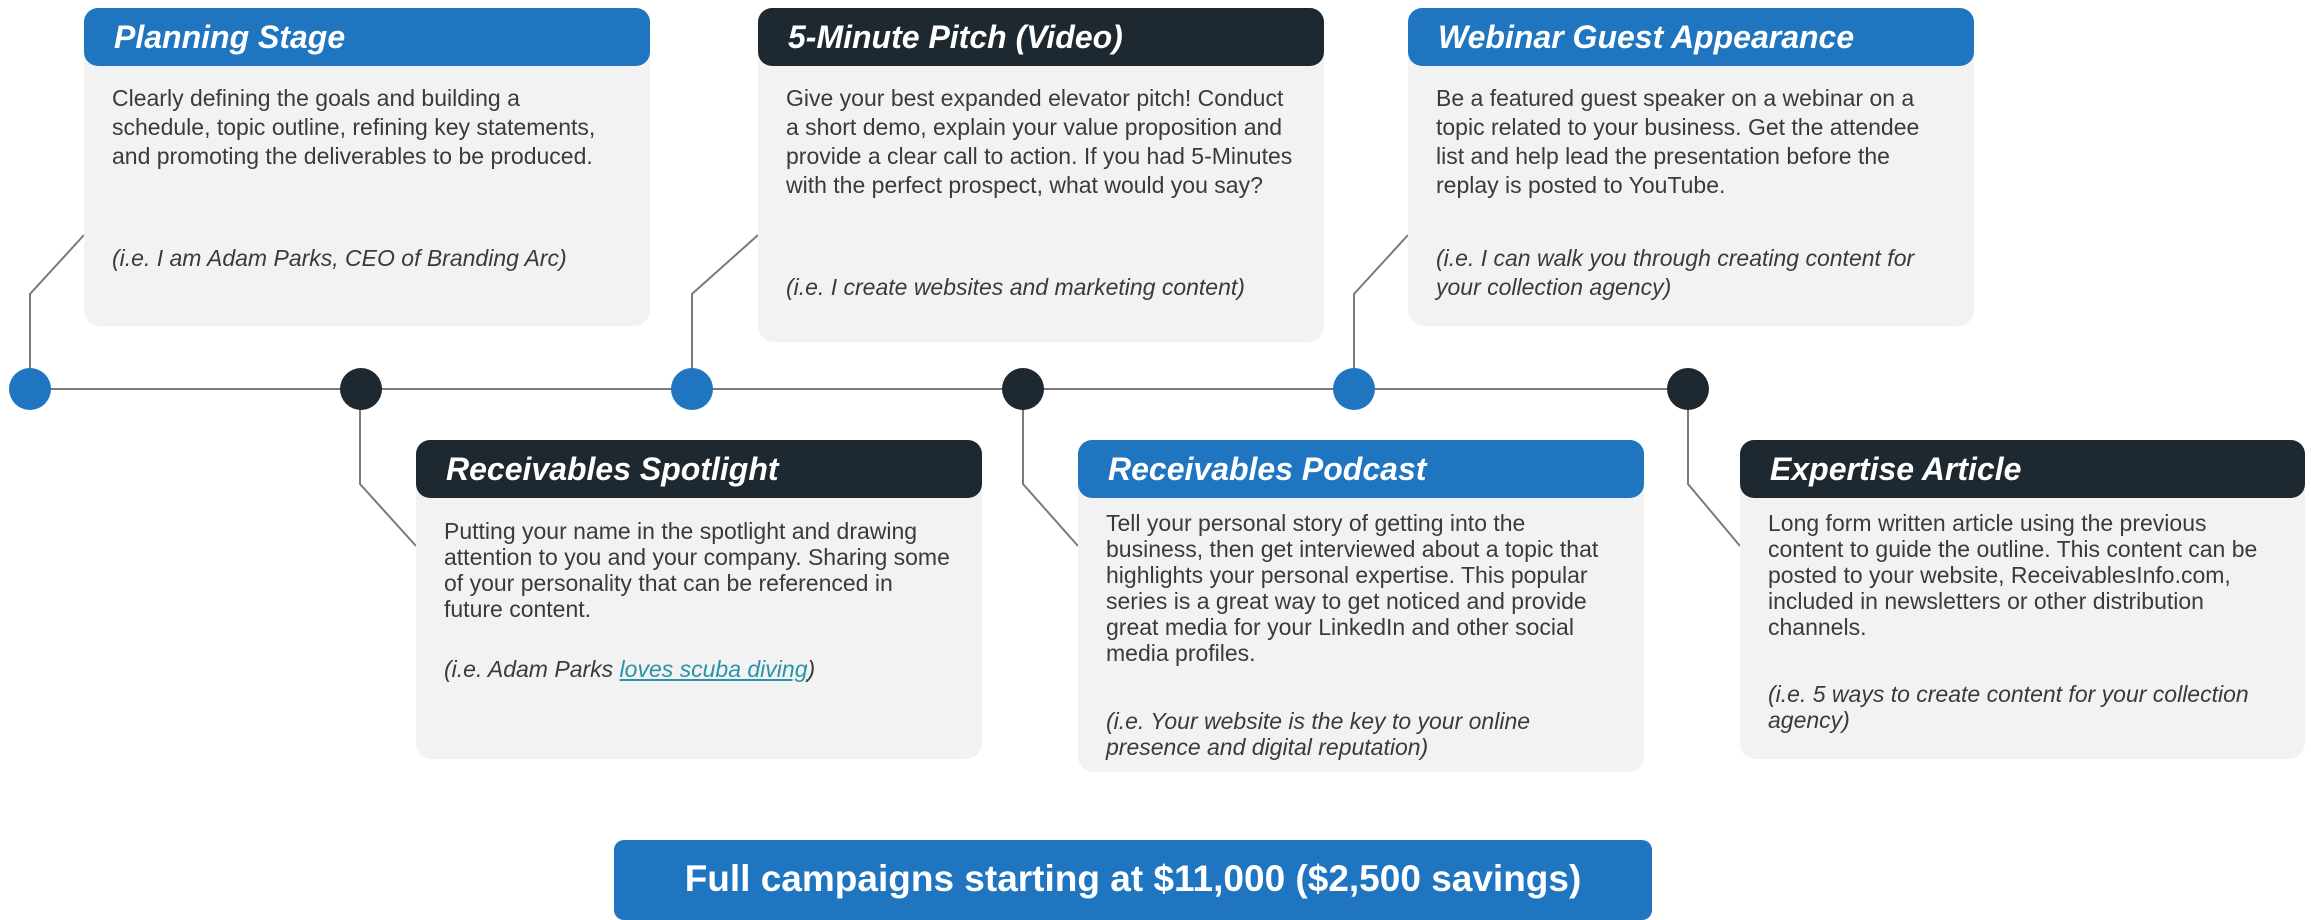 Image resolution: width=2311 pixels, height=920 pixels. Describe the element at coordinates (367, 37) in the screenshot. I see `card-title: Planning Stage` at that location.